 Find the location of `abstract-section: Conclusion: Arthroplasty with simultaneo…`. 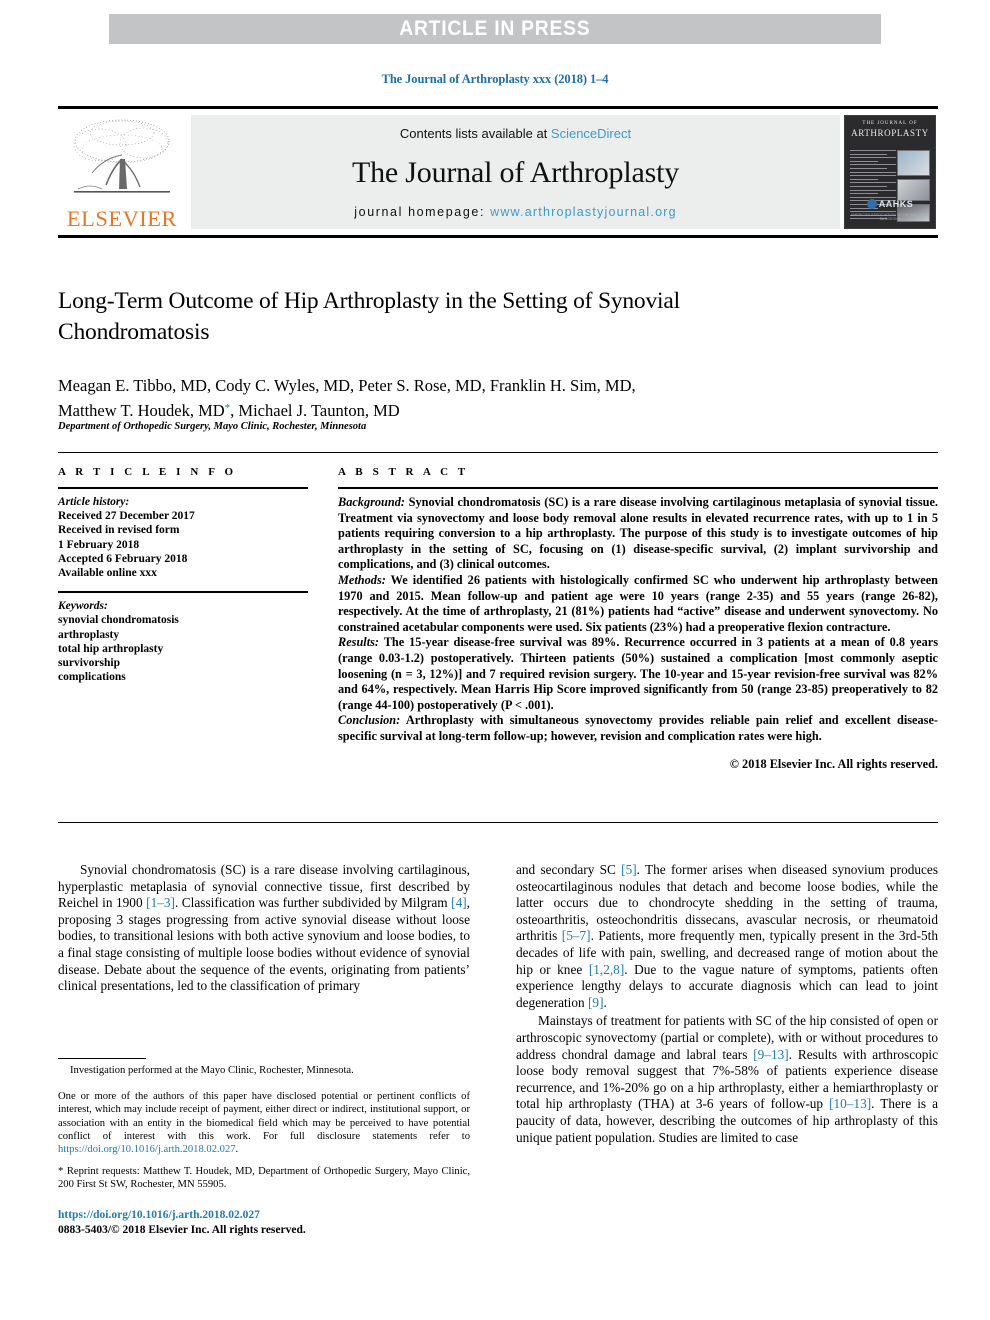

abstract-section: Conclusion: Arthroplasty with simultaneo… is located at coordinates (638, 728).